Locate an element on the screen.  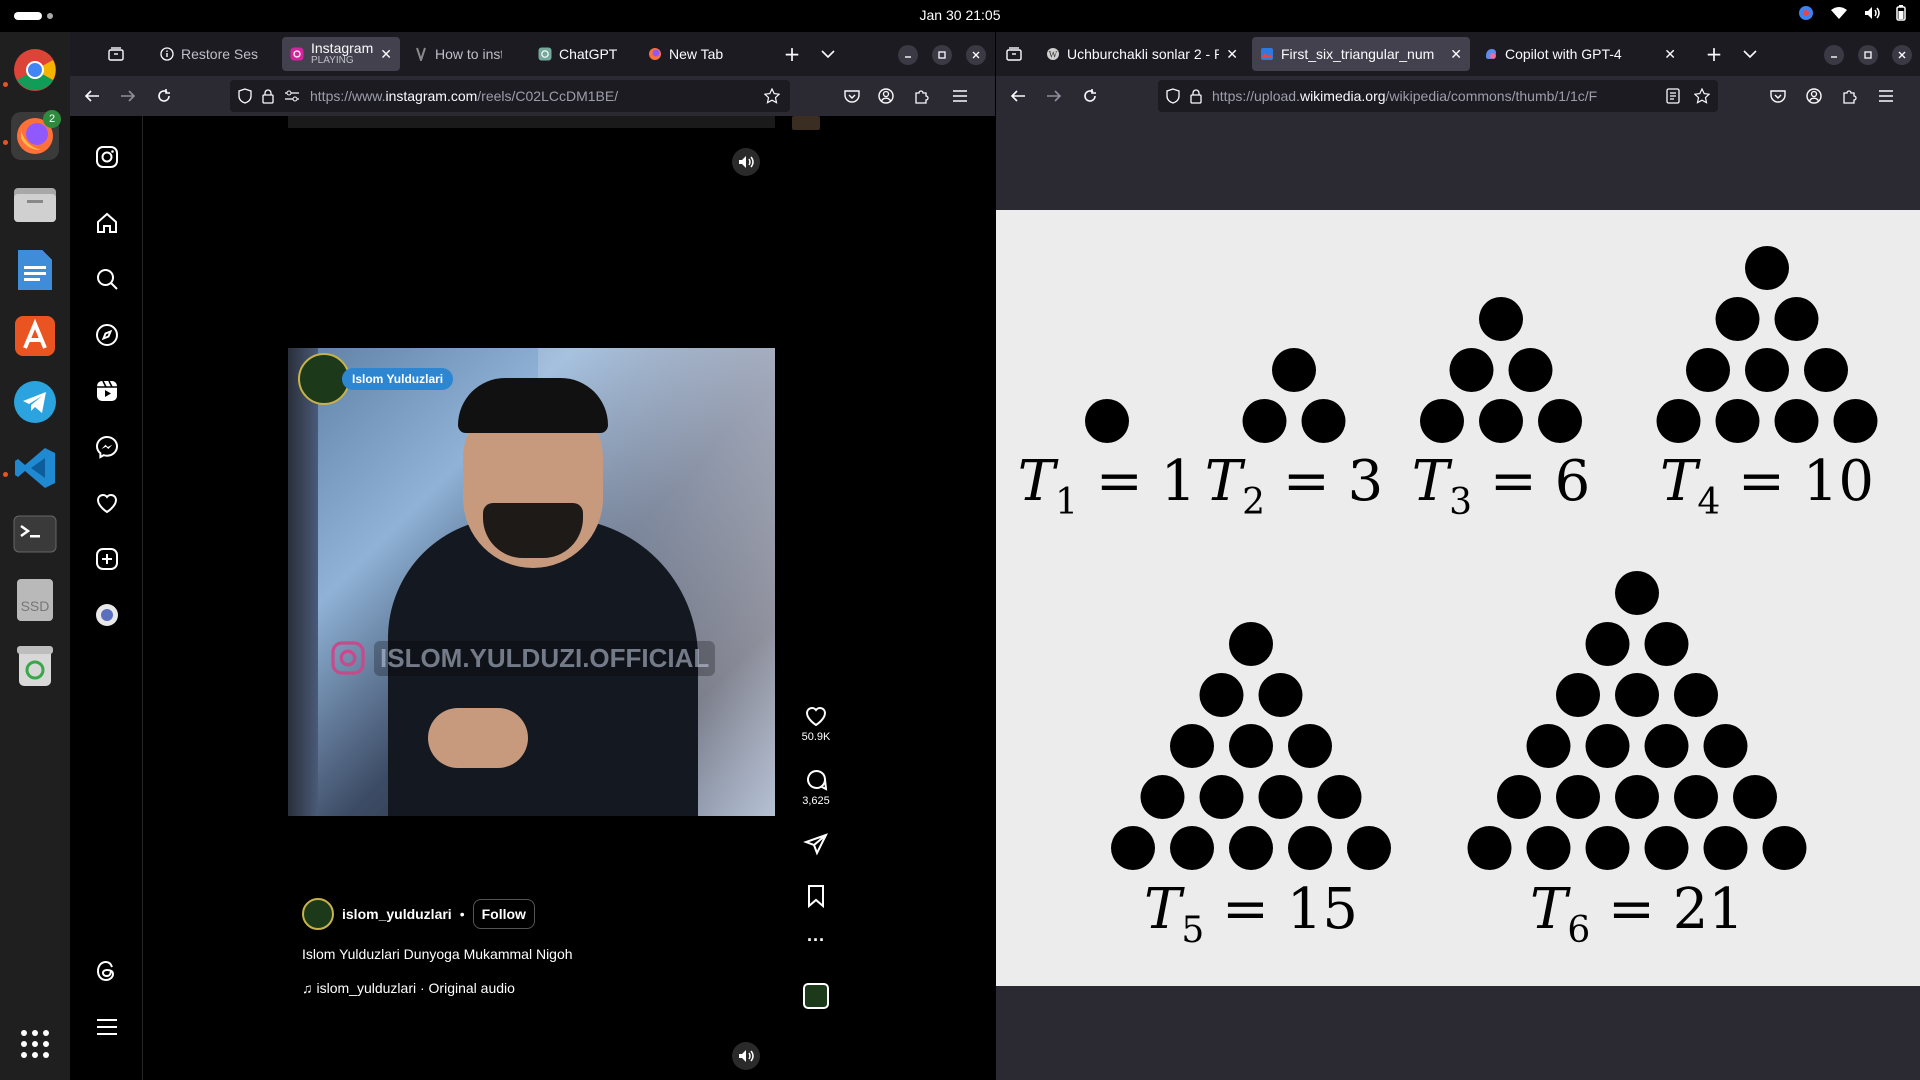
reel-audio: ♫ islom_yulduzlari · Original audio is located at coordinates (408, 988).